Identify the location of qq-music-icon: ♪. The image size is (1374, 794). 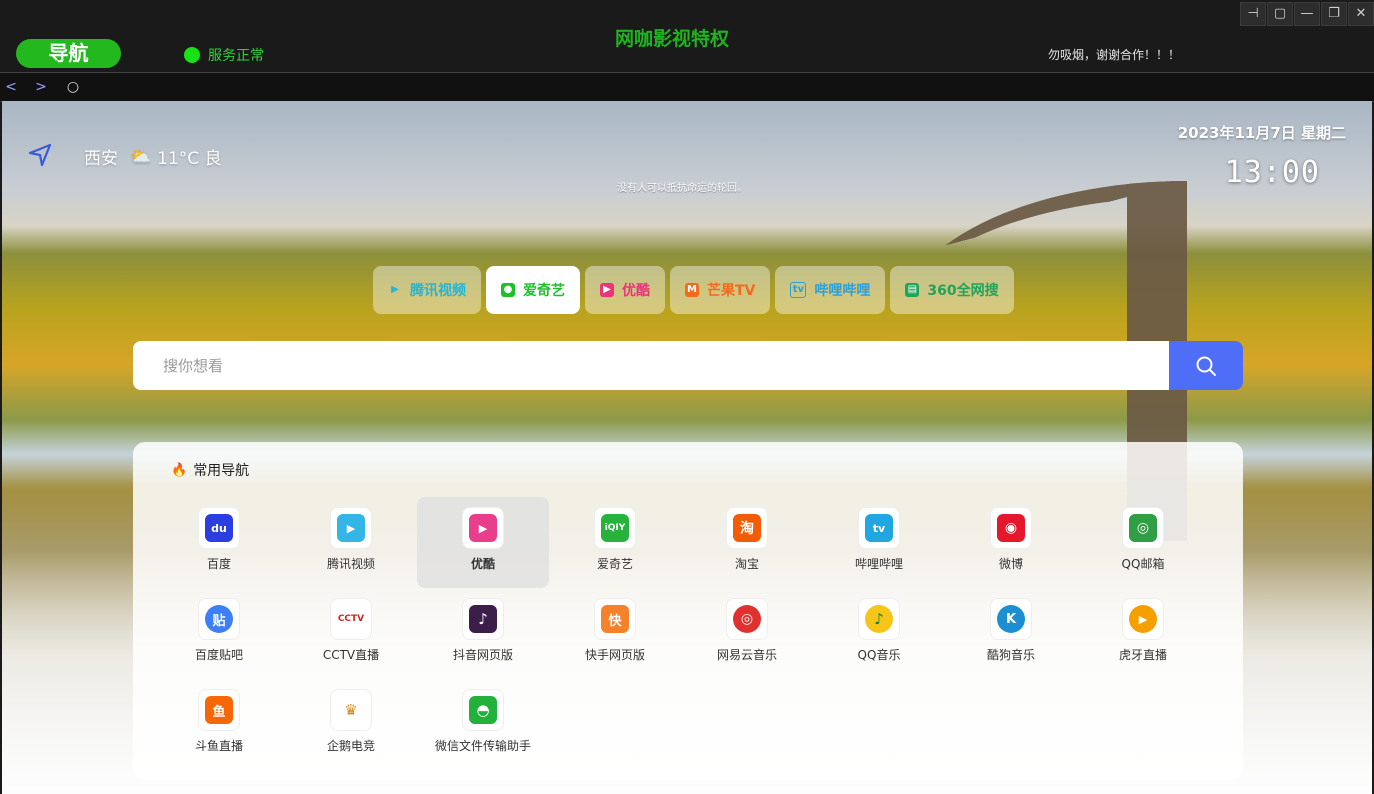
(879, 619).